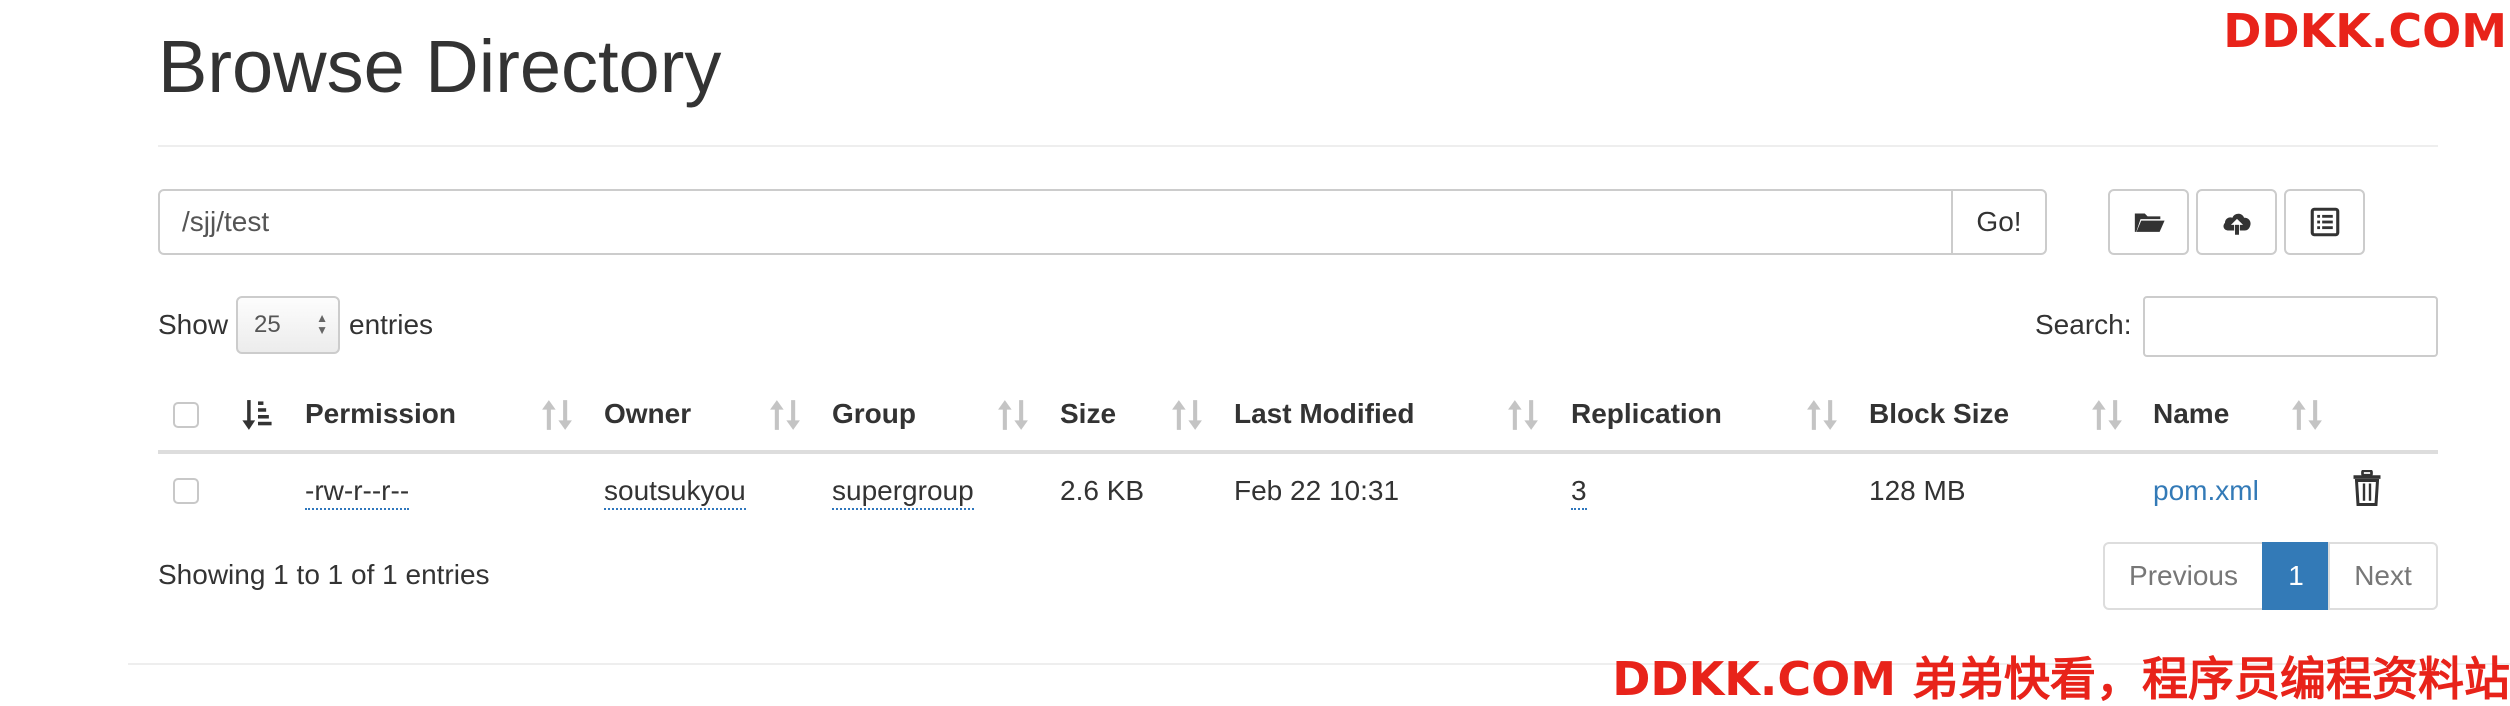 The height and width of the screenshot is (706, 2510). I want to click on cell-replication: 3, so click(1579, 492).